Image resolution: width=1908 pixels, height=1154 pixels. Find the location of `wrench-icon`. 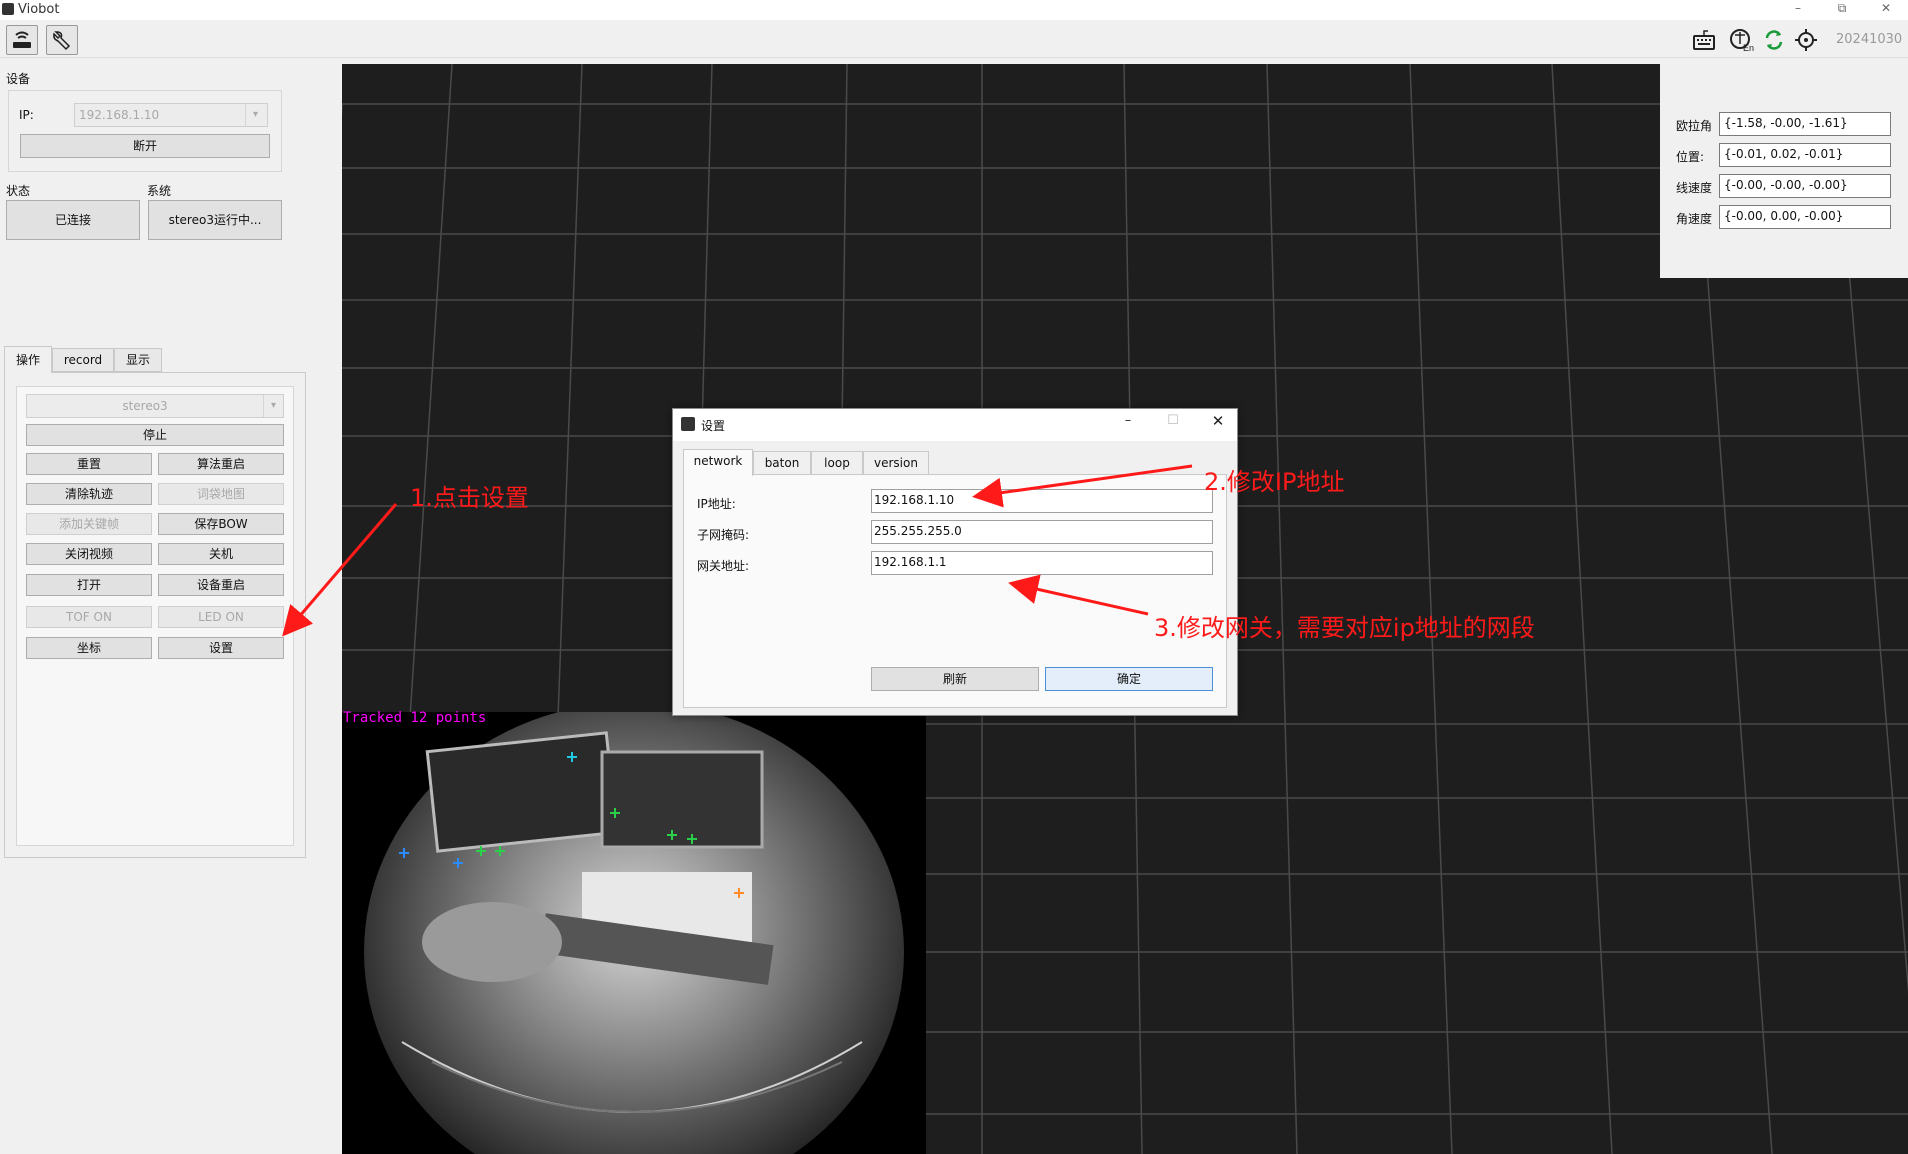

wrench-icon is located at coordinates (62, 41).